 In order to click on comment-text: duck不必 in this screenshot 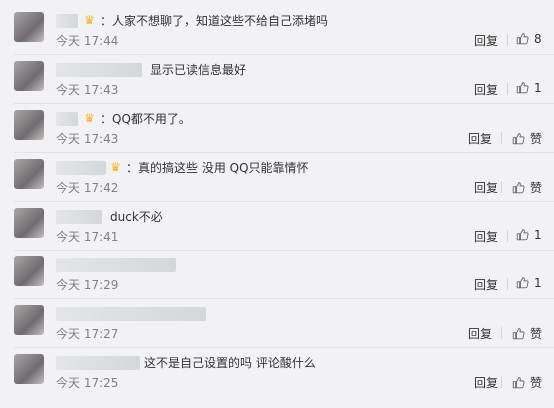, I will do `click(136, 217)`.